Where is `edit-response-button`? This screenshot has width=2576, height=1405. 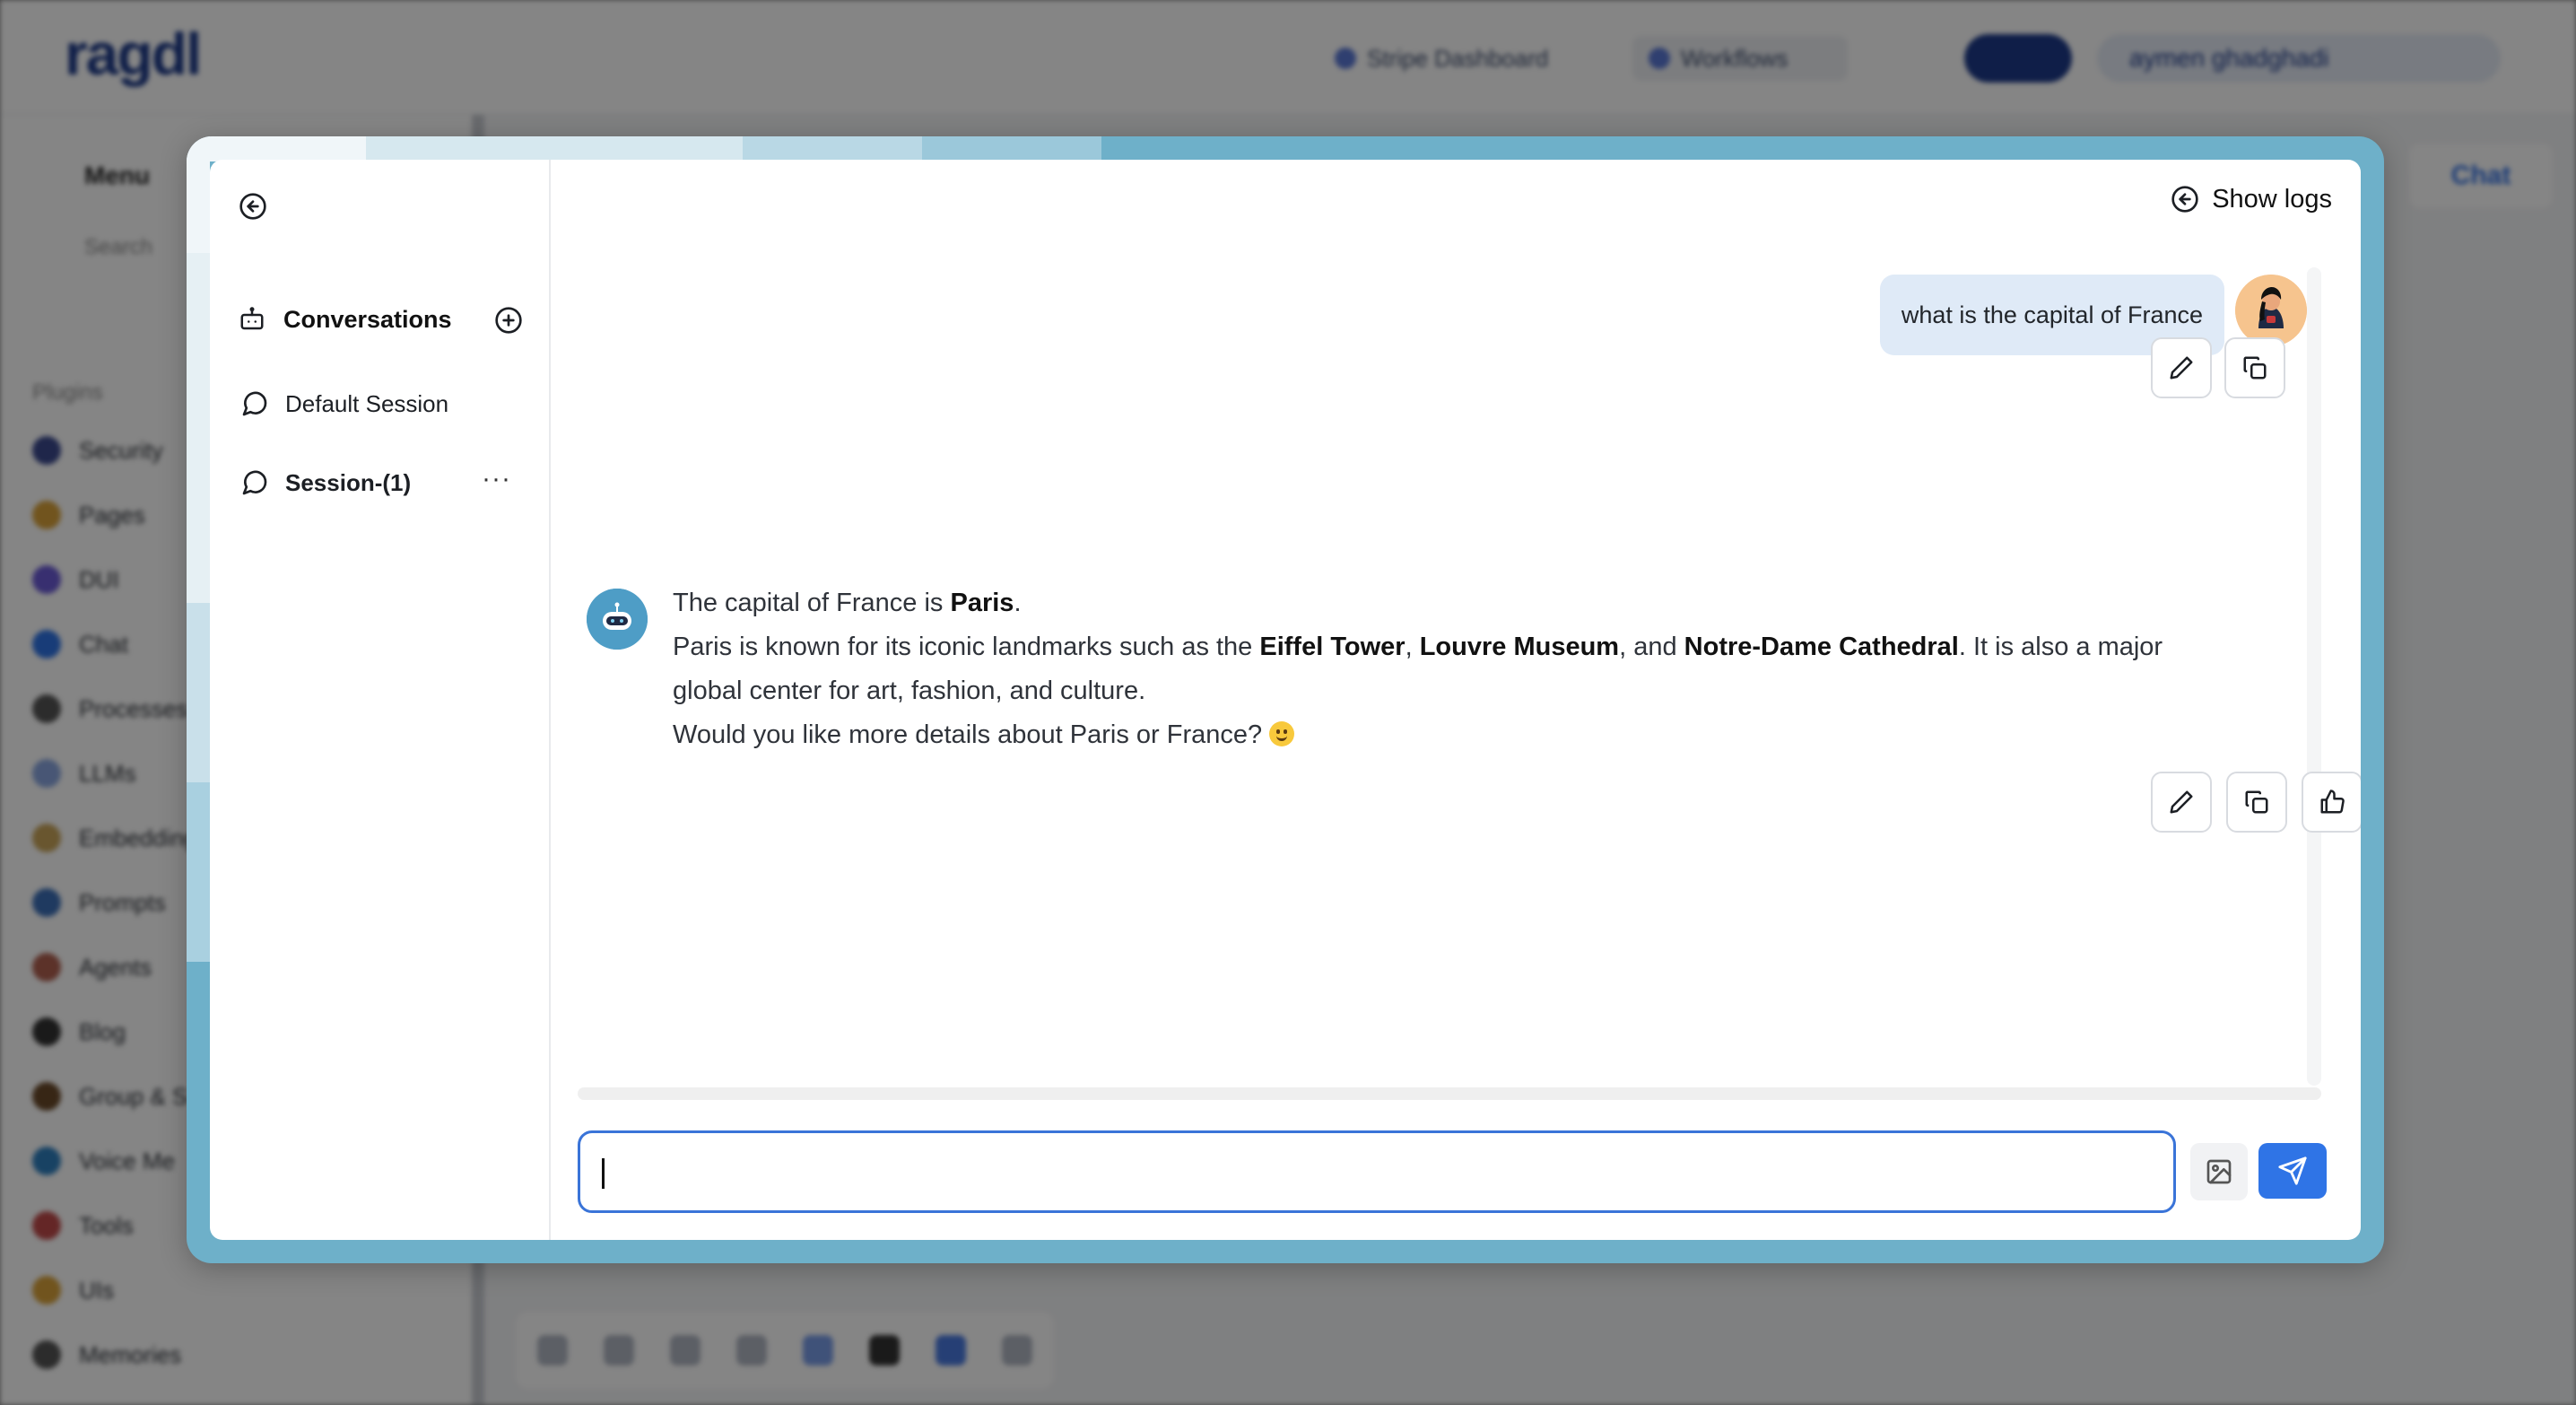
edit-response-button is located at coordinates (2181, 802).